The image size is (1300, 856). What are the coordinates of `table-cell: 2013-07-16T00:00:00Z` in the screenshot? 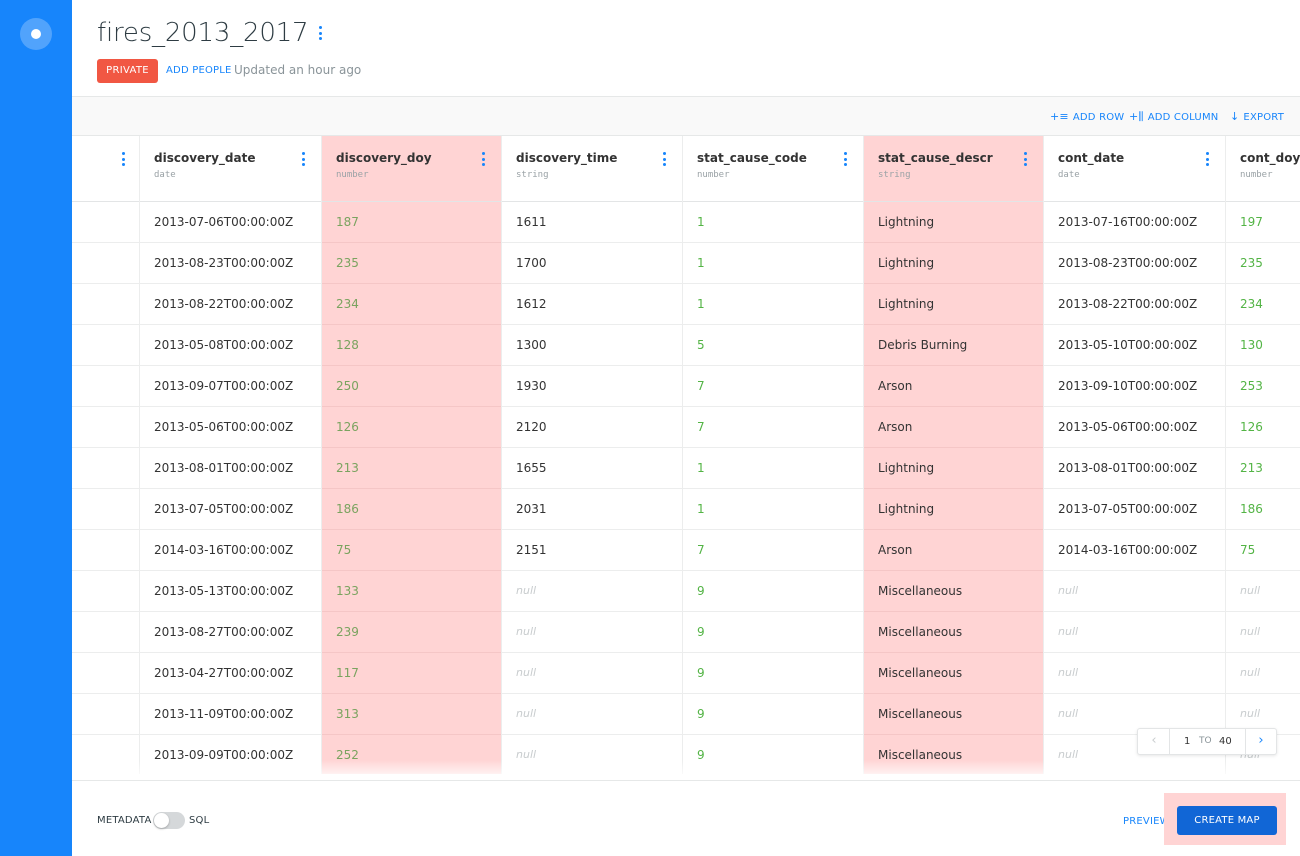 It's located at (1134, 222).